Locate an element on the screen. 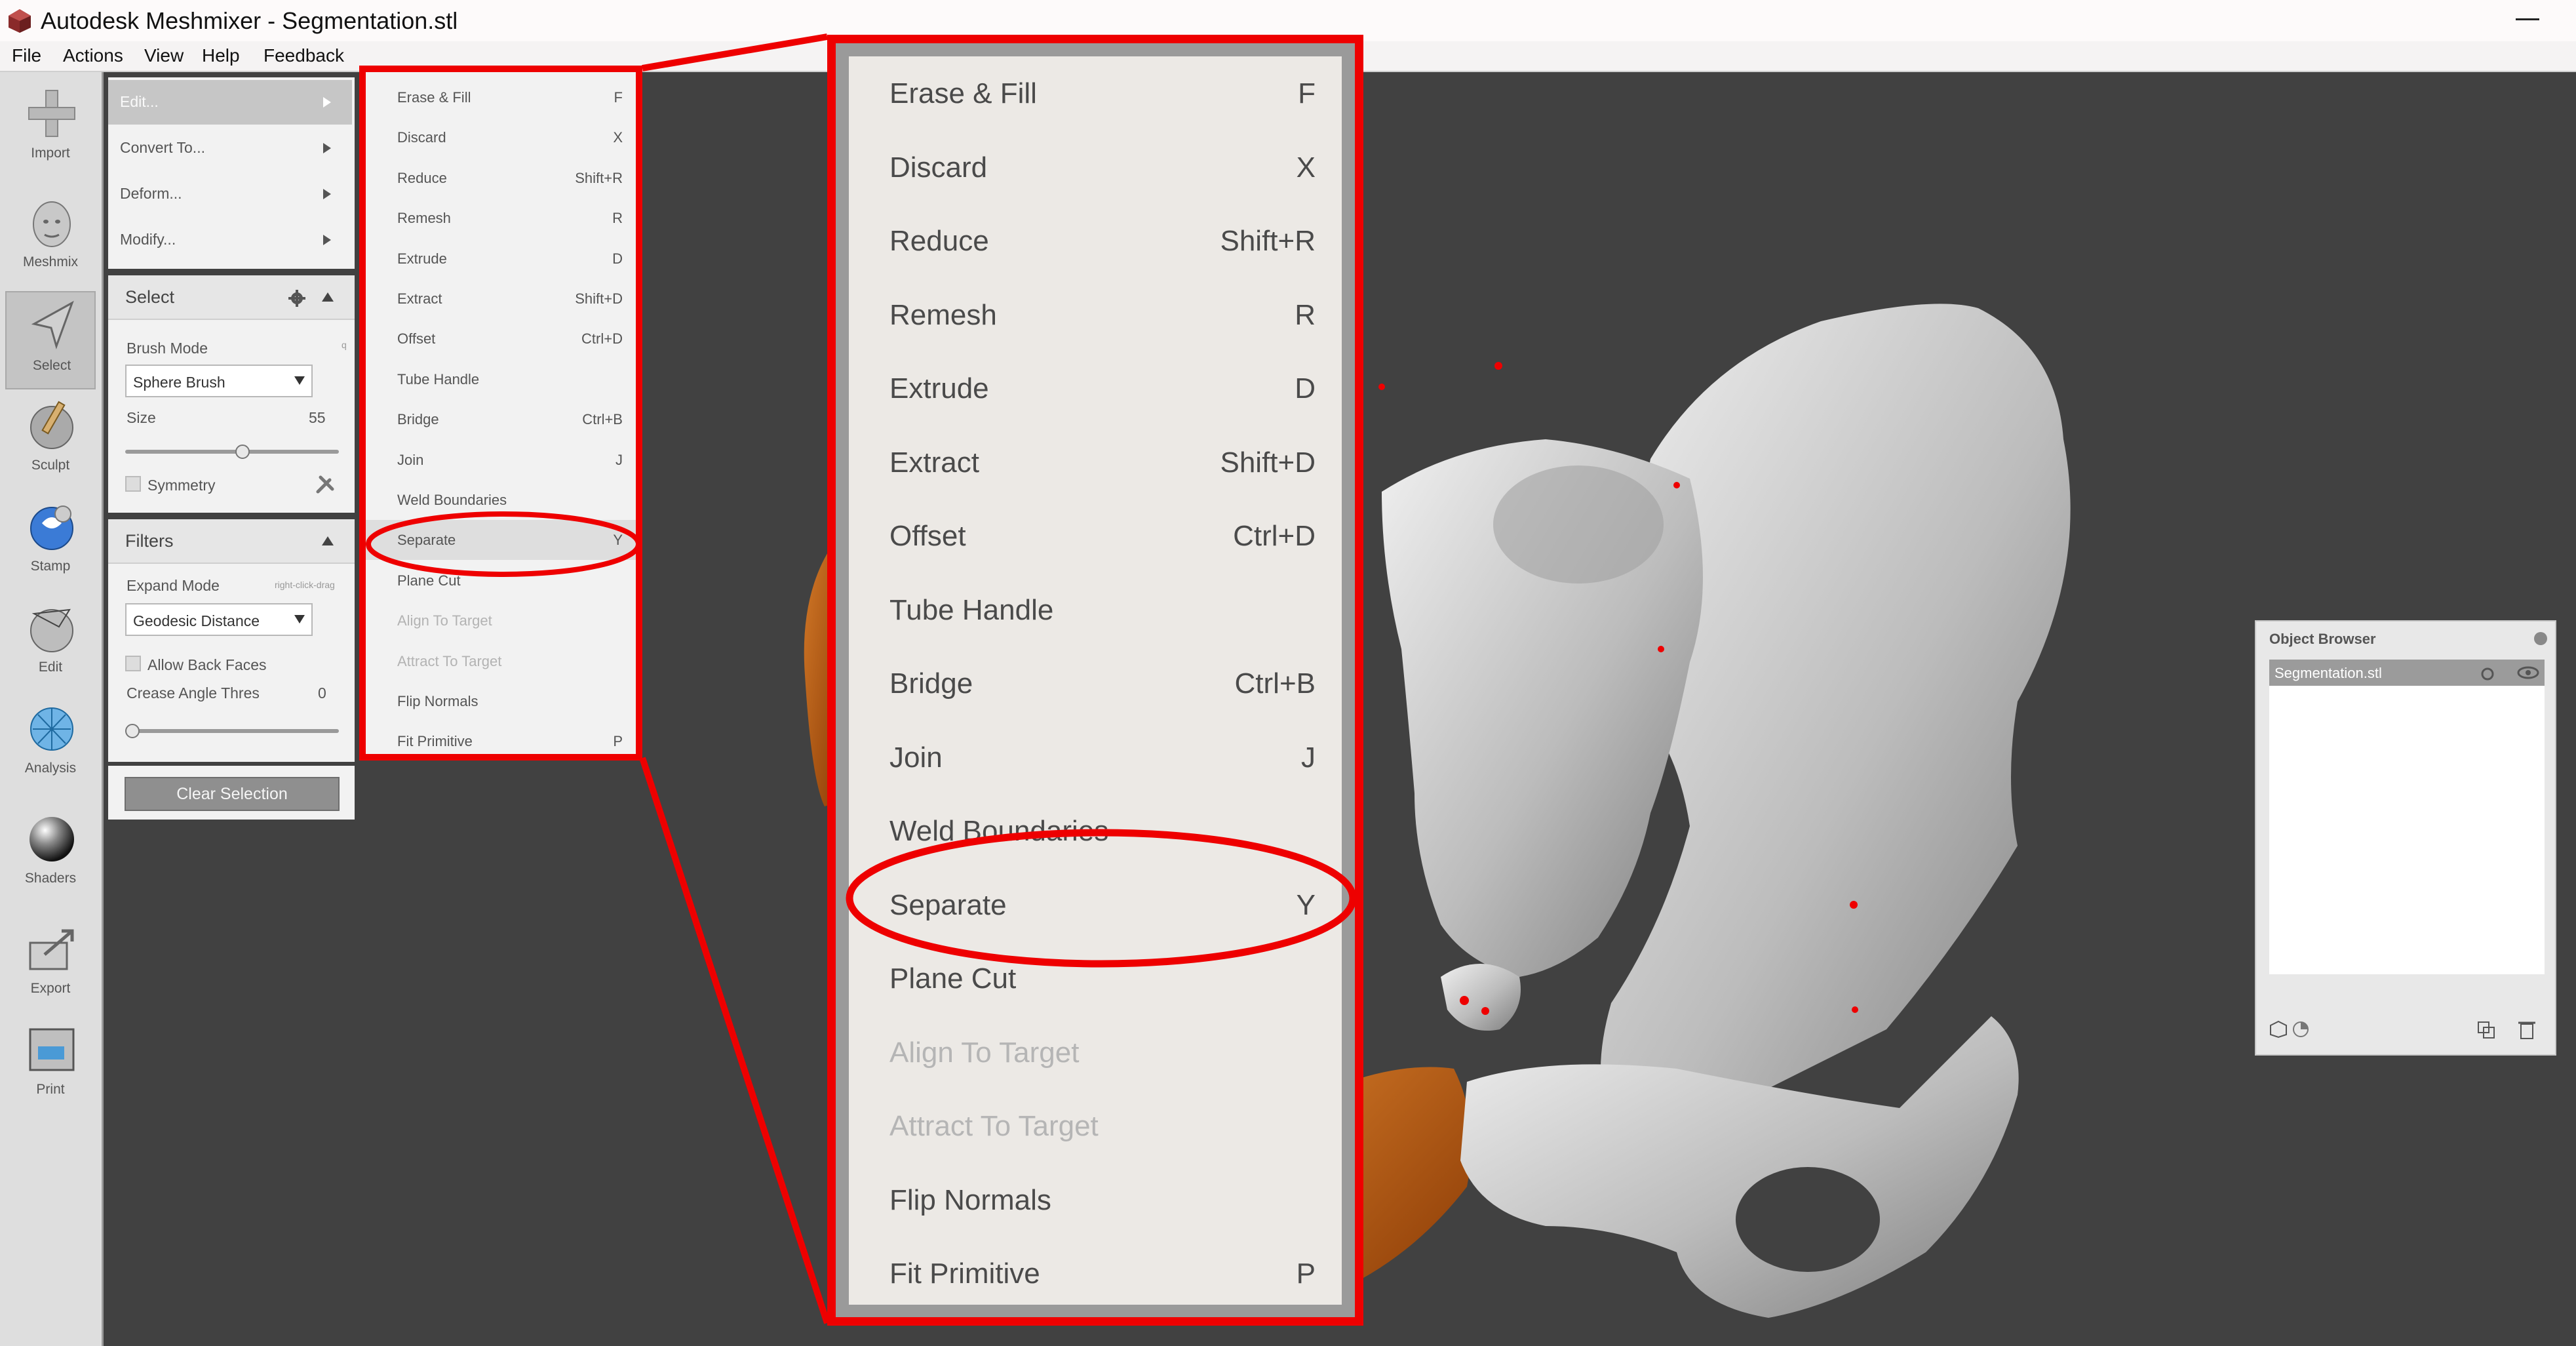 This screenshot has height=1346, width=2576. zoom-menu-item-shortcut: R is located at coordinates (1305, 314).